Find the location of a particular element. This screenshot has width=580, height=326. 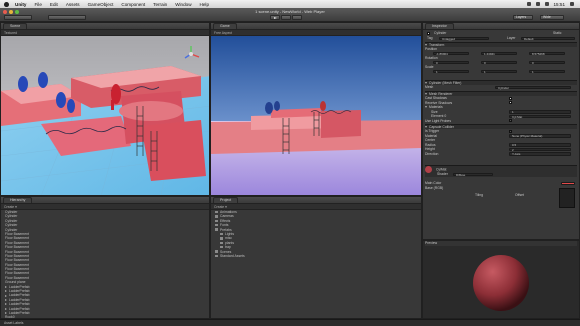

is-trigger-label: Is Trigger is located at coordinates (432, 131).